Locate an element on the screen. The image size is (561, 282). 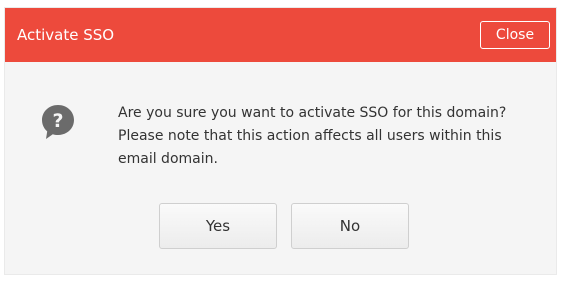
dialog-title: Activate SSO is located at coordinates (66, 35).